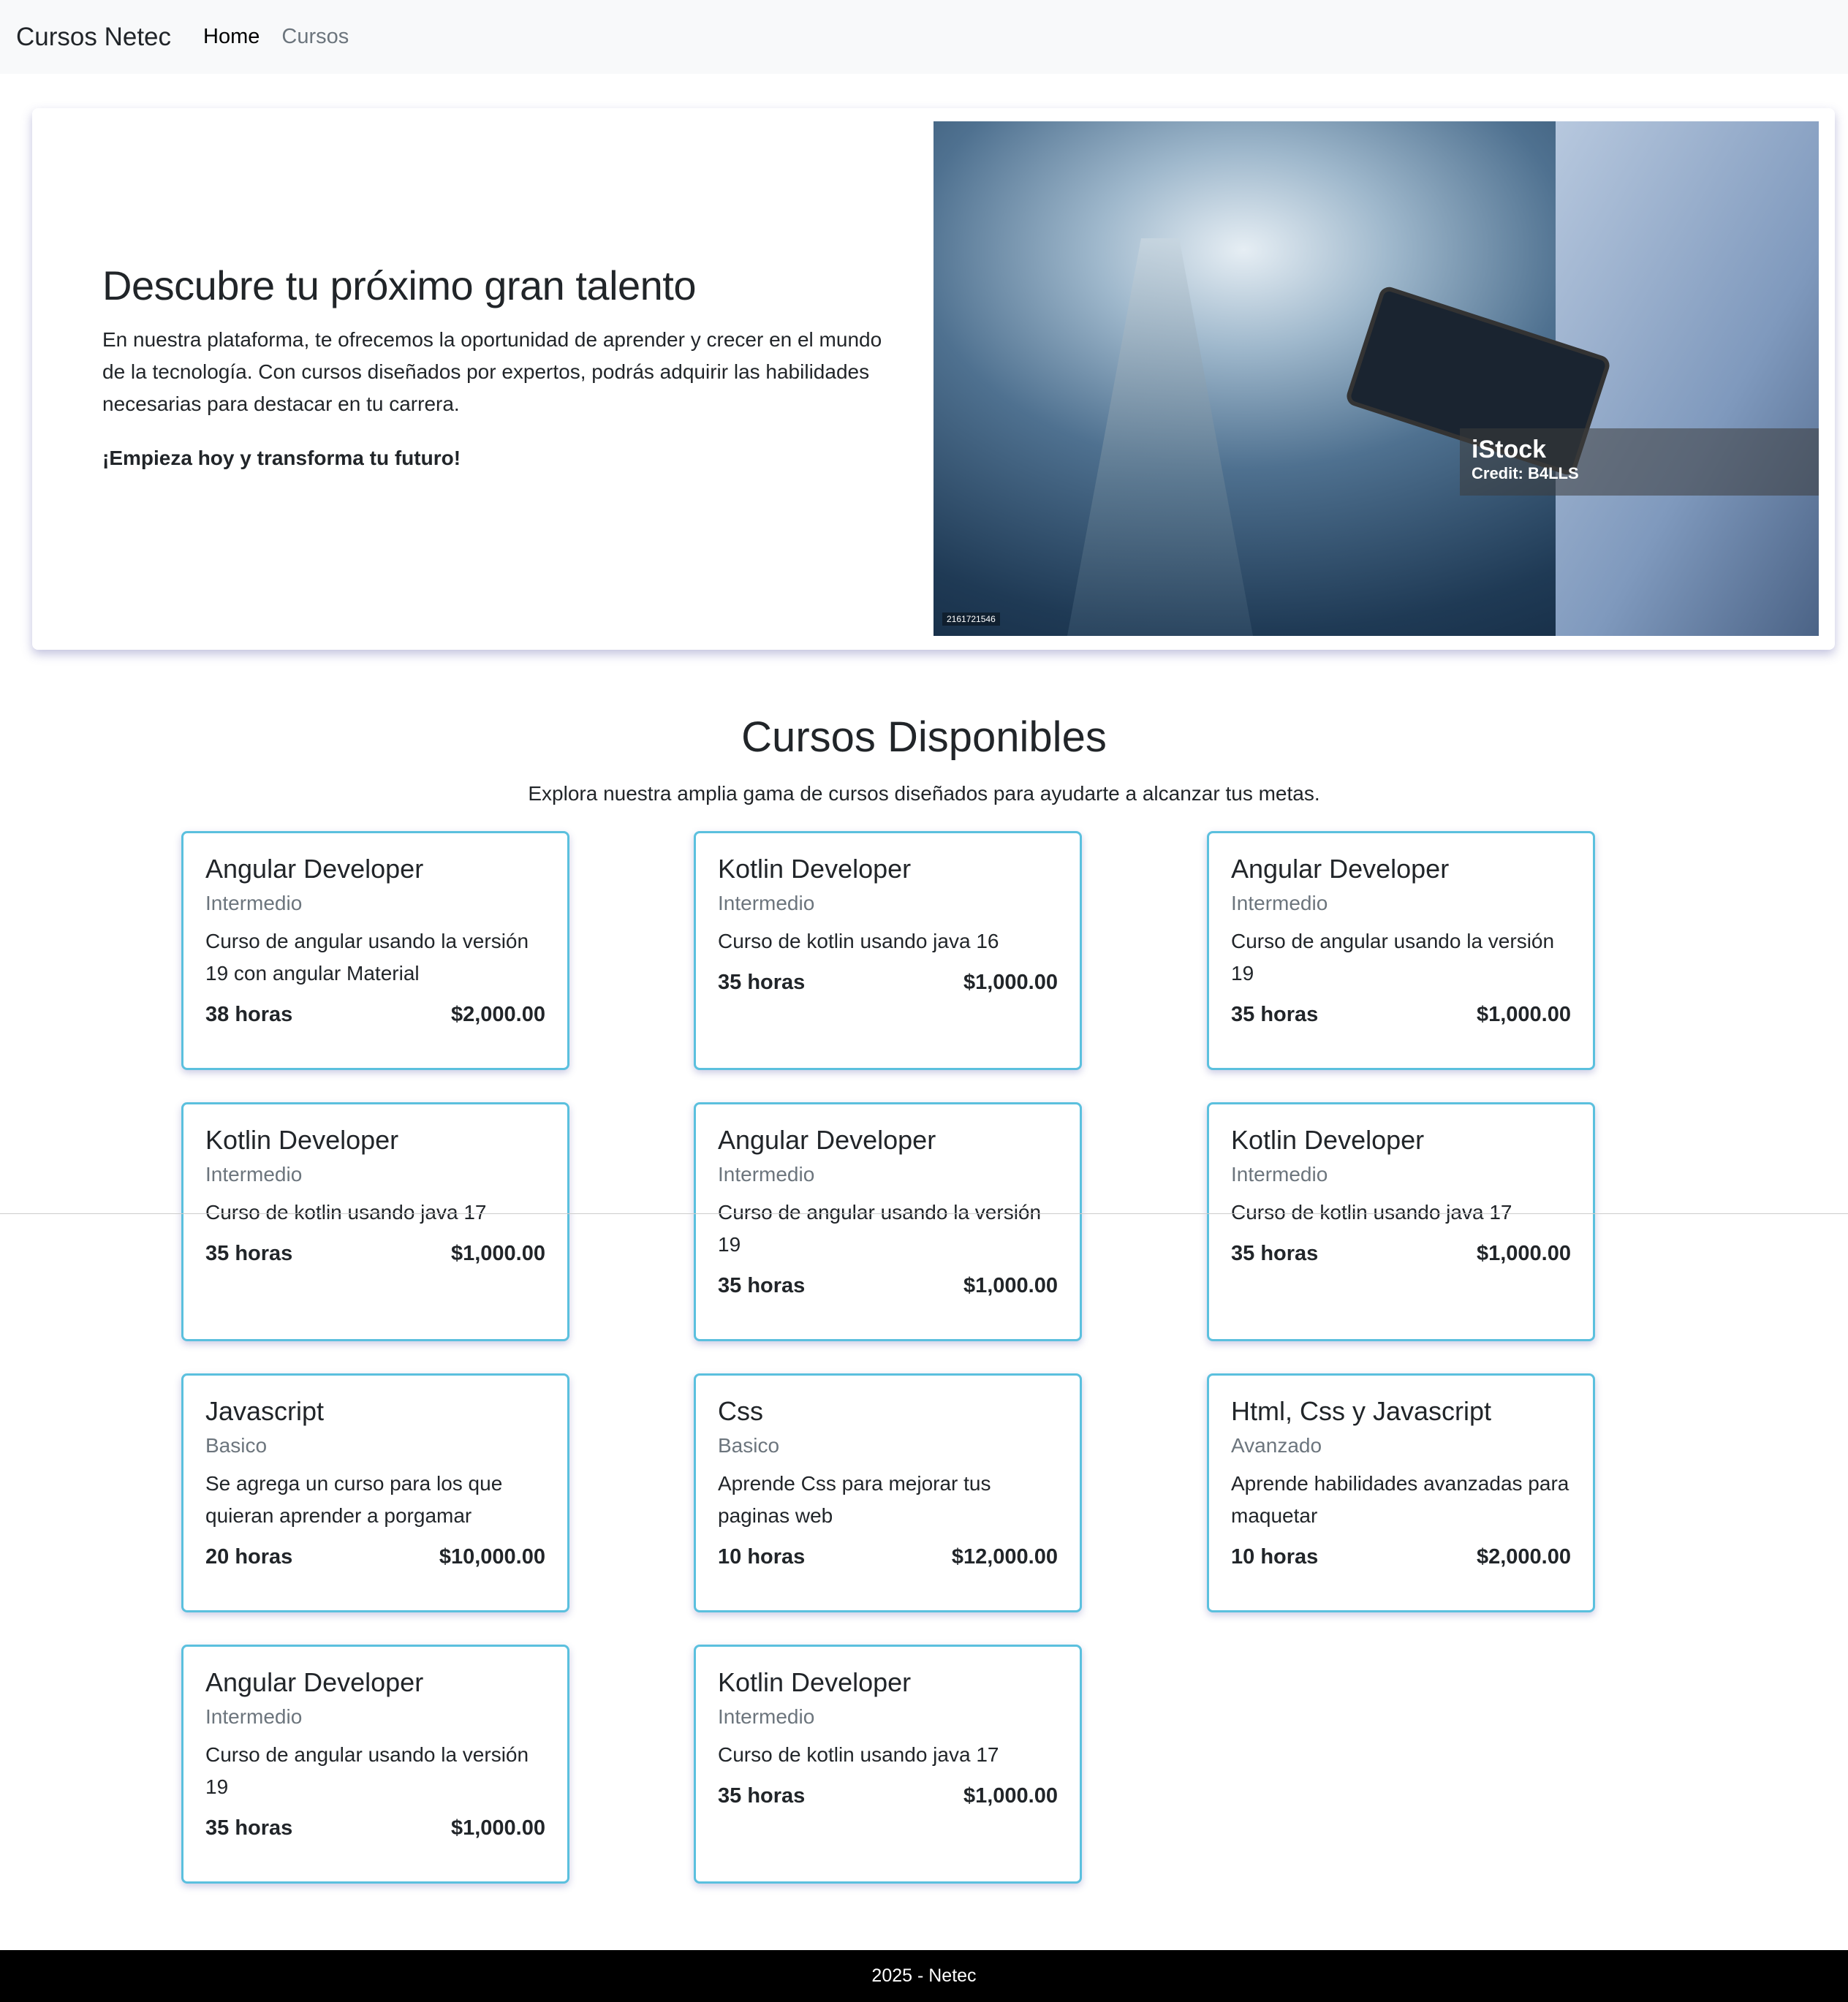  I want to click on nav-link-home: Home, so click(232, 37).